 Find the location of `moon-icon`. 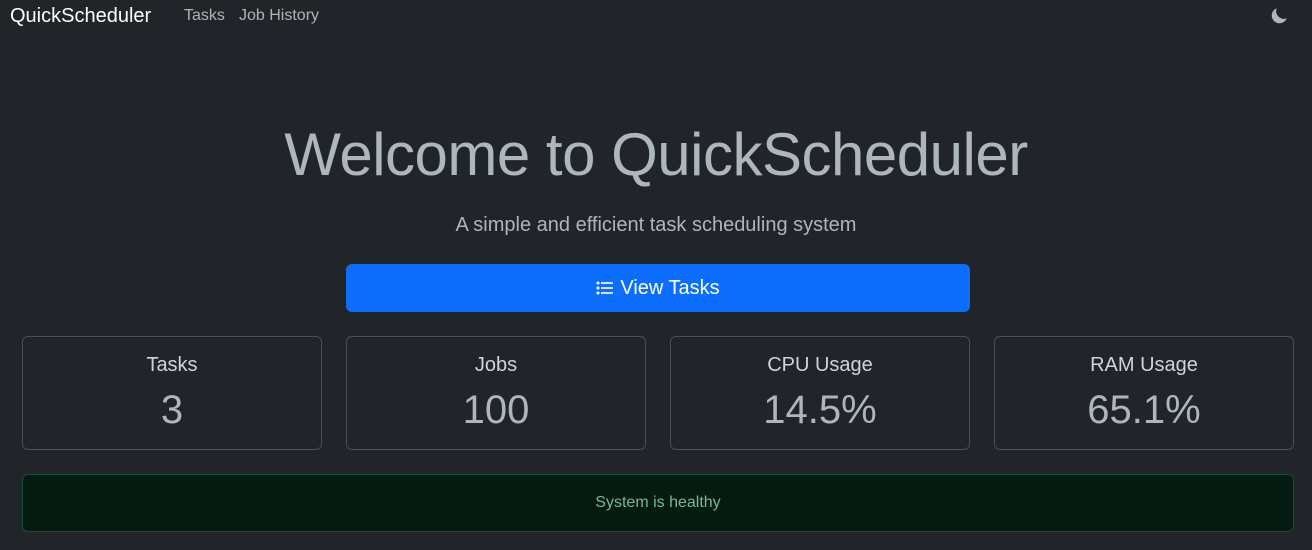

moon-icon is located at coordinates (1279, 16).